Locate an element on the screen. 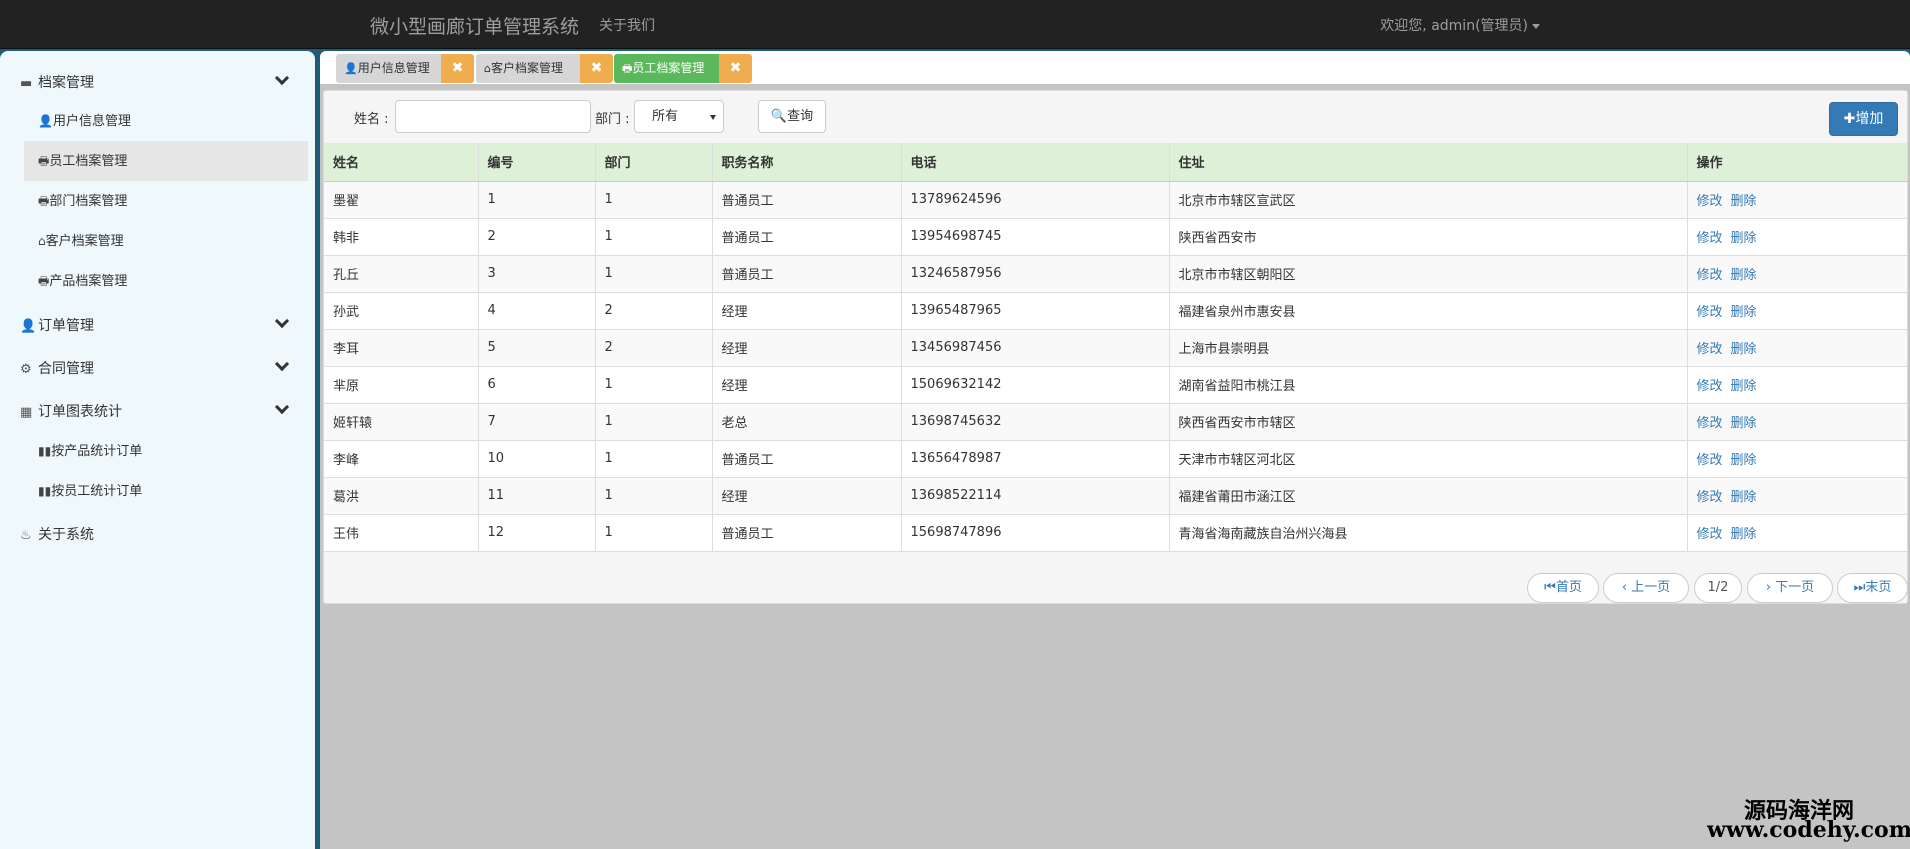 The image size is (1910, 849). name-label: 姓名 : is located at coordinates (371, 119).